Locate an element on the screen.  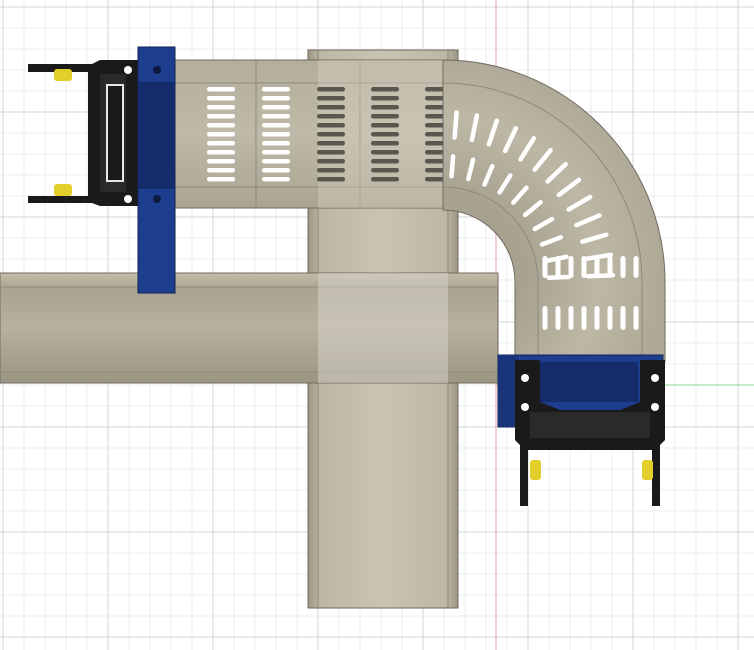
left-clamp is located at coordinates (156, 170).